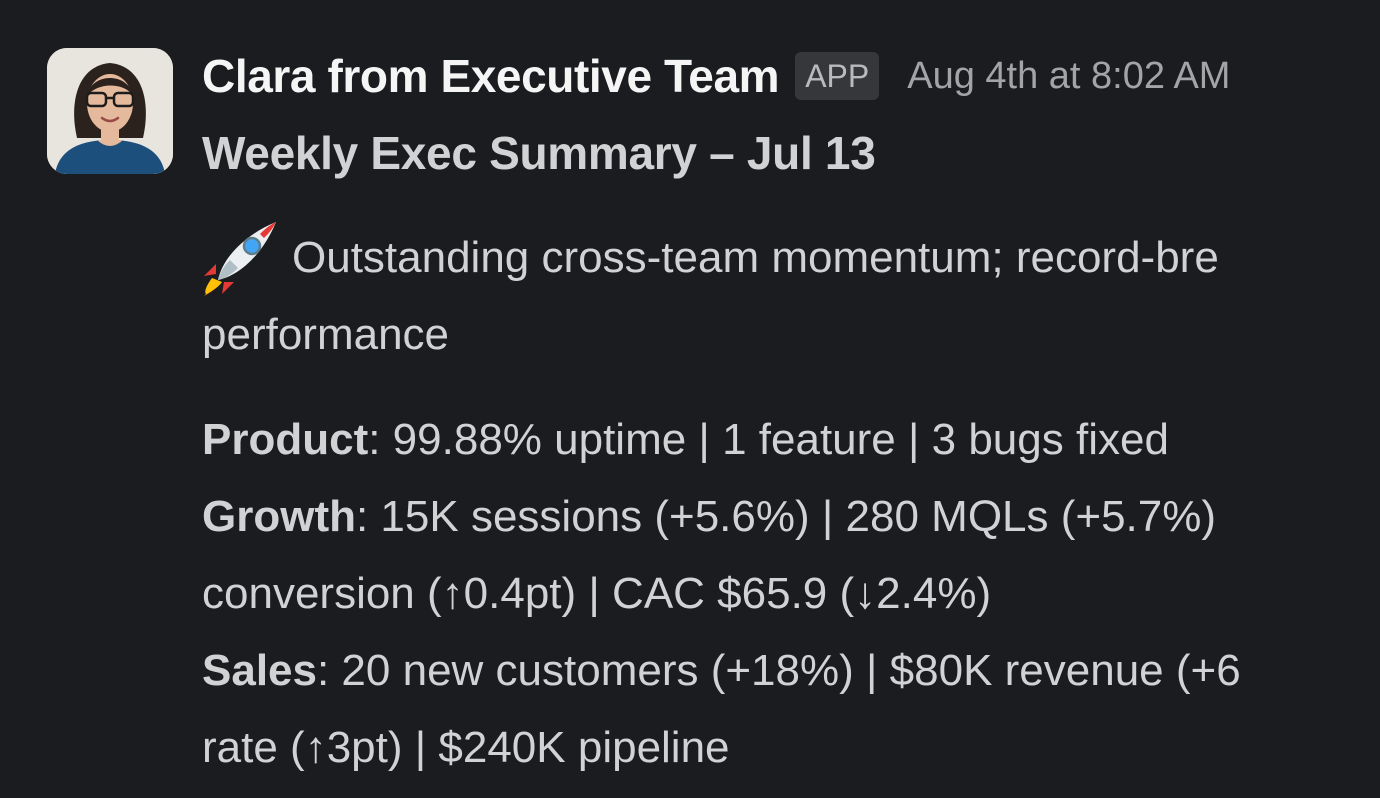 The image size is (1380, 798). What do you see at coordinates (837, 76) in the screenshot?
I see `app-badge: APP` at bounding box center [837, 76].